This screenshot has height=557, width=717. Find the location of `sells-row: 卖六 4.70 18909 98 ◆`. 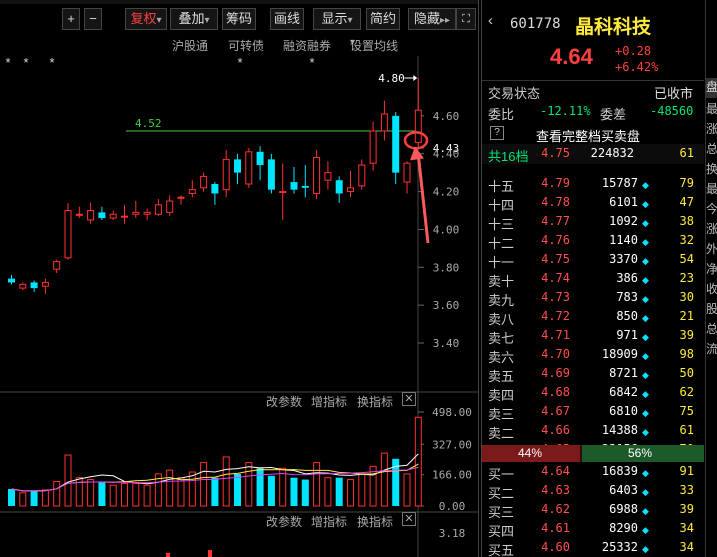

sells-row: 卖六 4.70 18909 98 ◆ is located at coordinates (593, 355).